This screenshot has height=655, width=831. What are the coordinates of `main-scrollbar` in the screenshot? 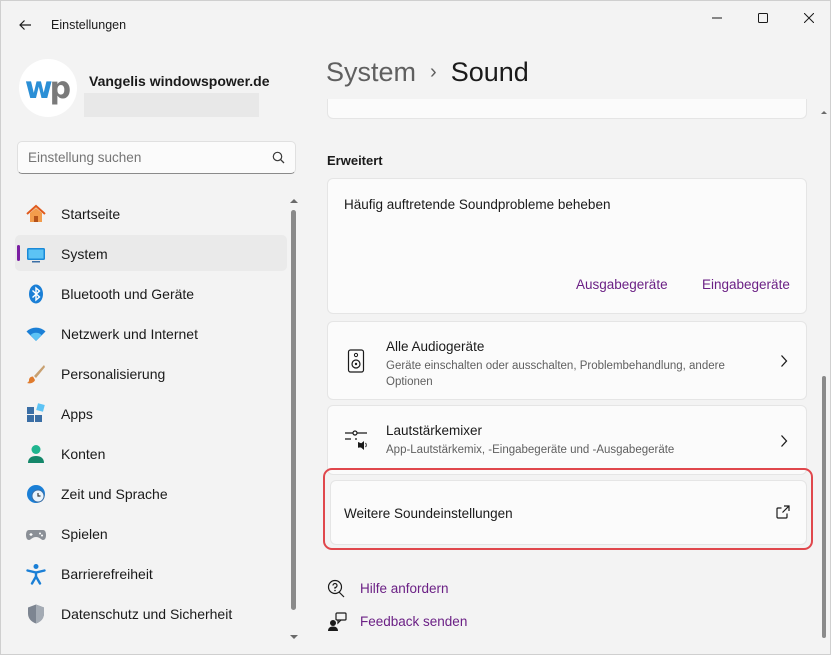 It's located at (824, 376).